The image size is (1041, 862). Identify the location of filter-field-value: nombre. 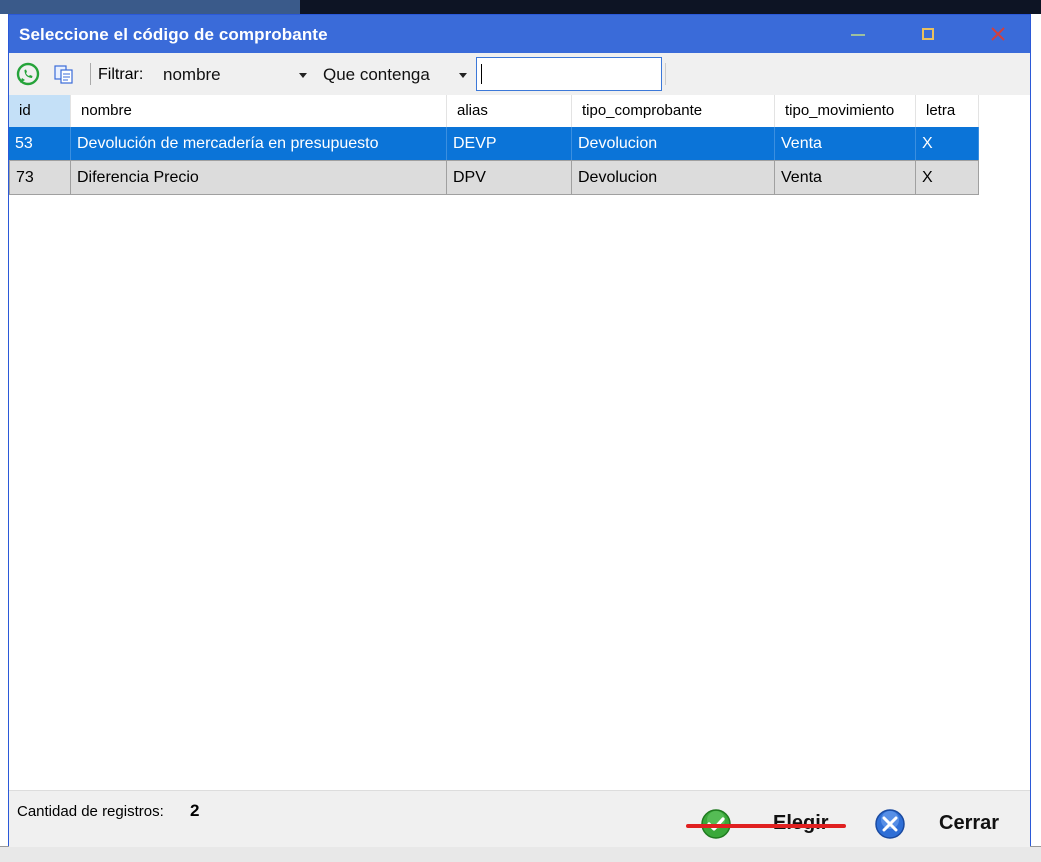
(192, 74).